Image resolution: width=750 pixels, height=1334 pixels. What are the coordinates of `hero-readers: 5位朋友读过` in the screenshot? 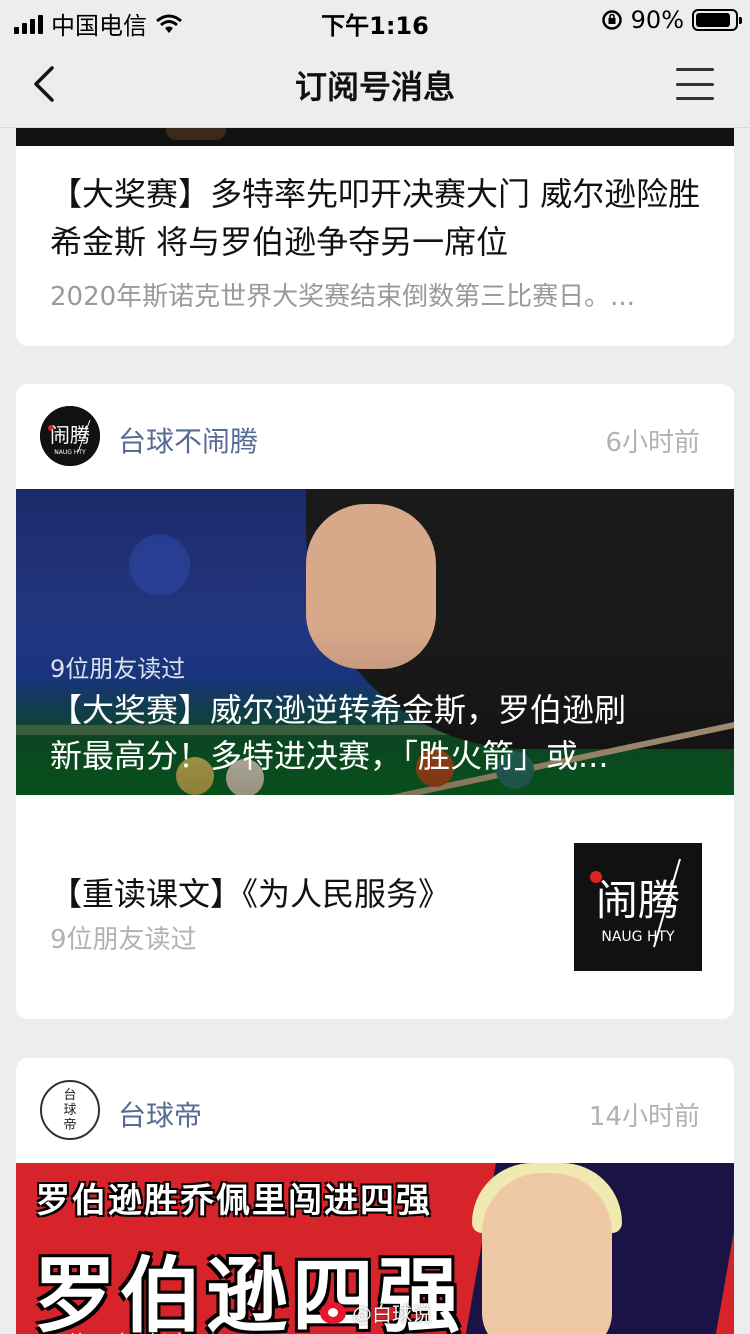 It's located at (117, 1329).